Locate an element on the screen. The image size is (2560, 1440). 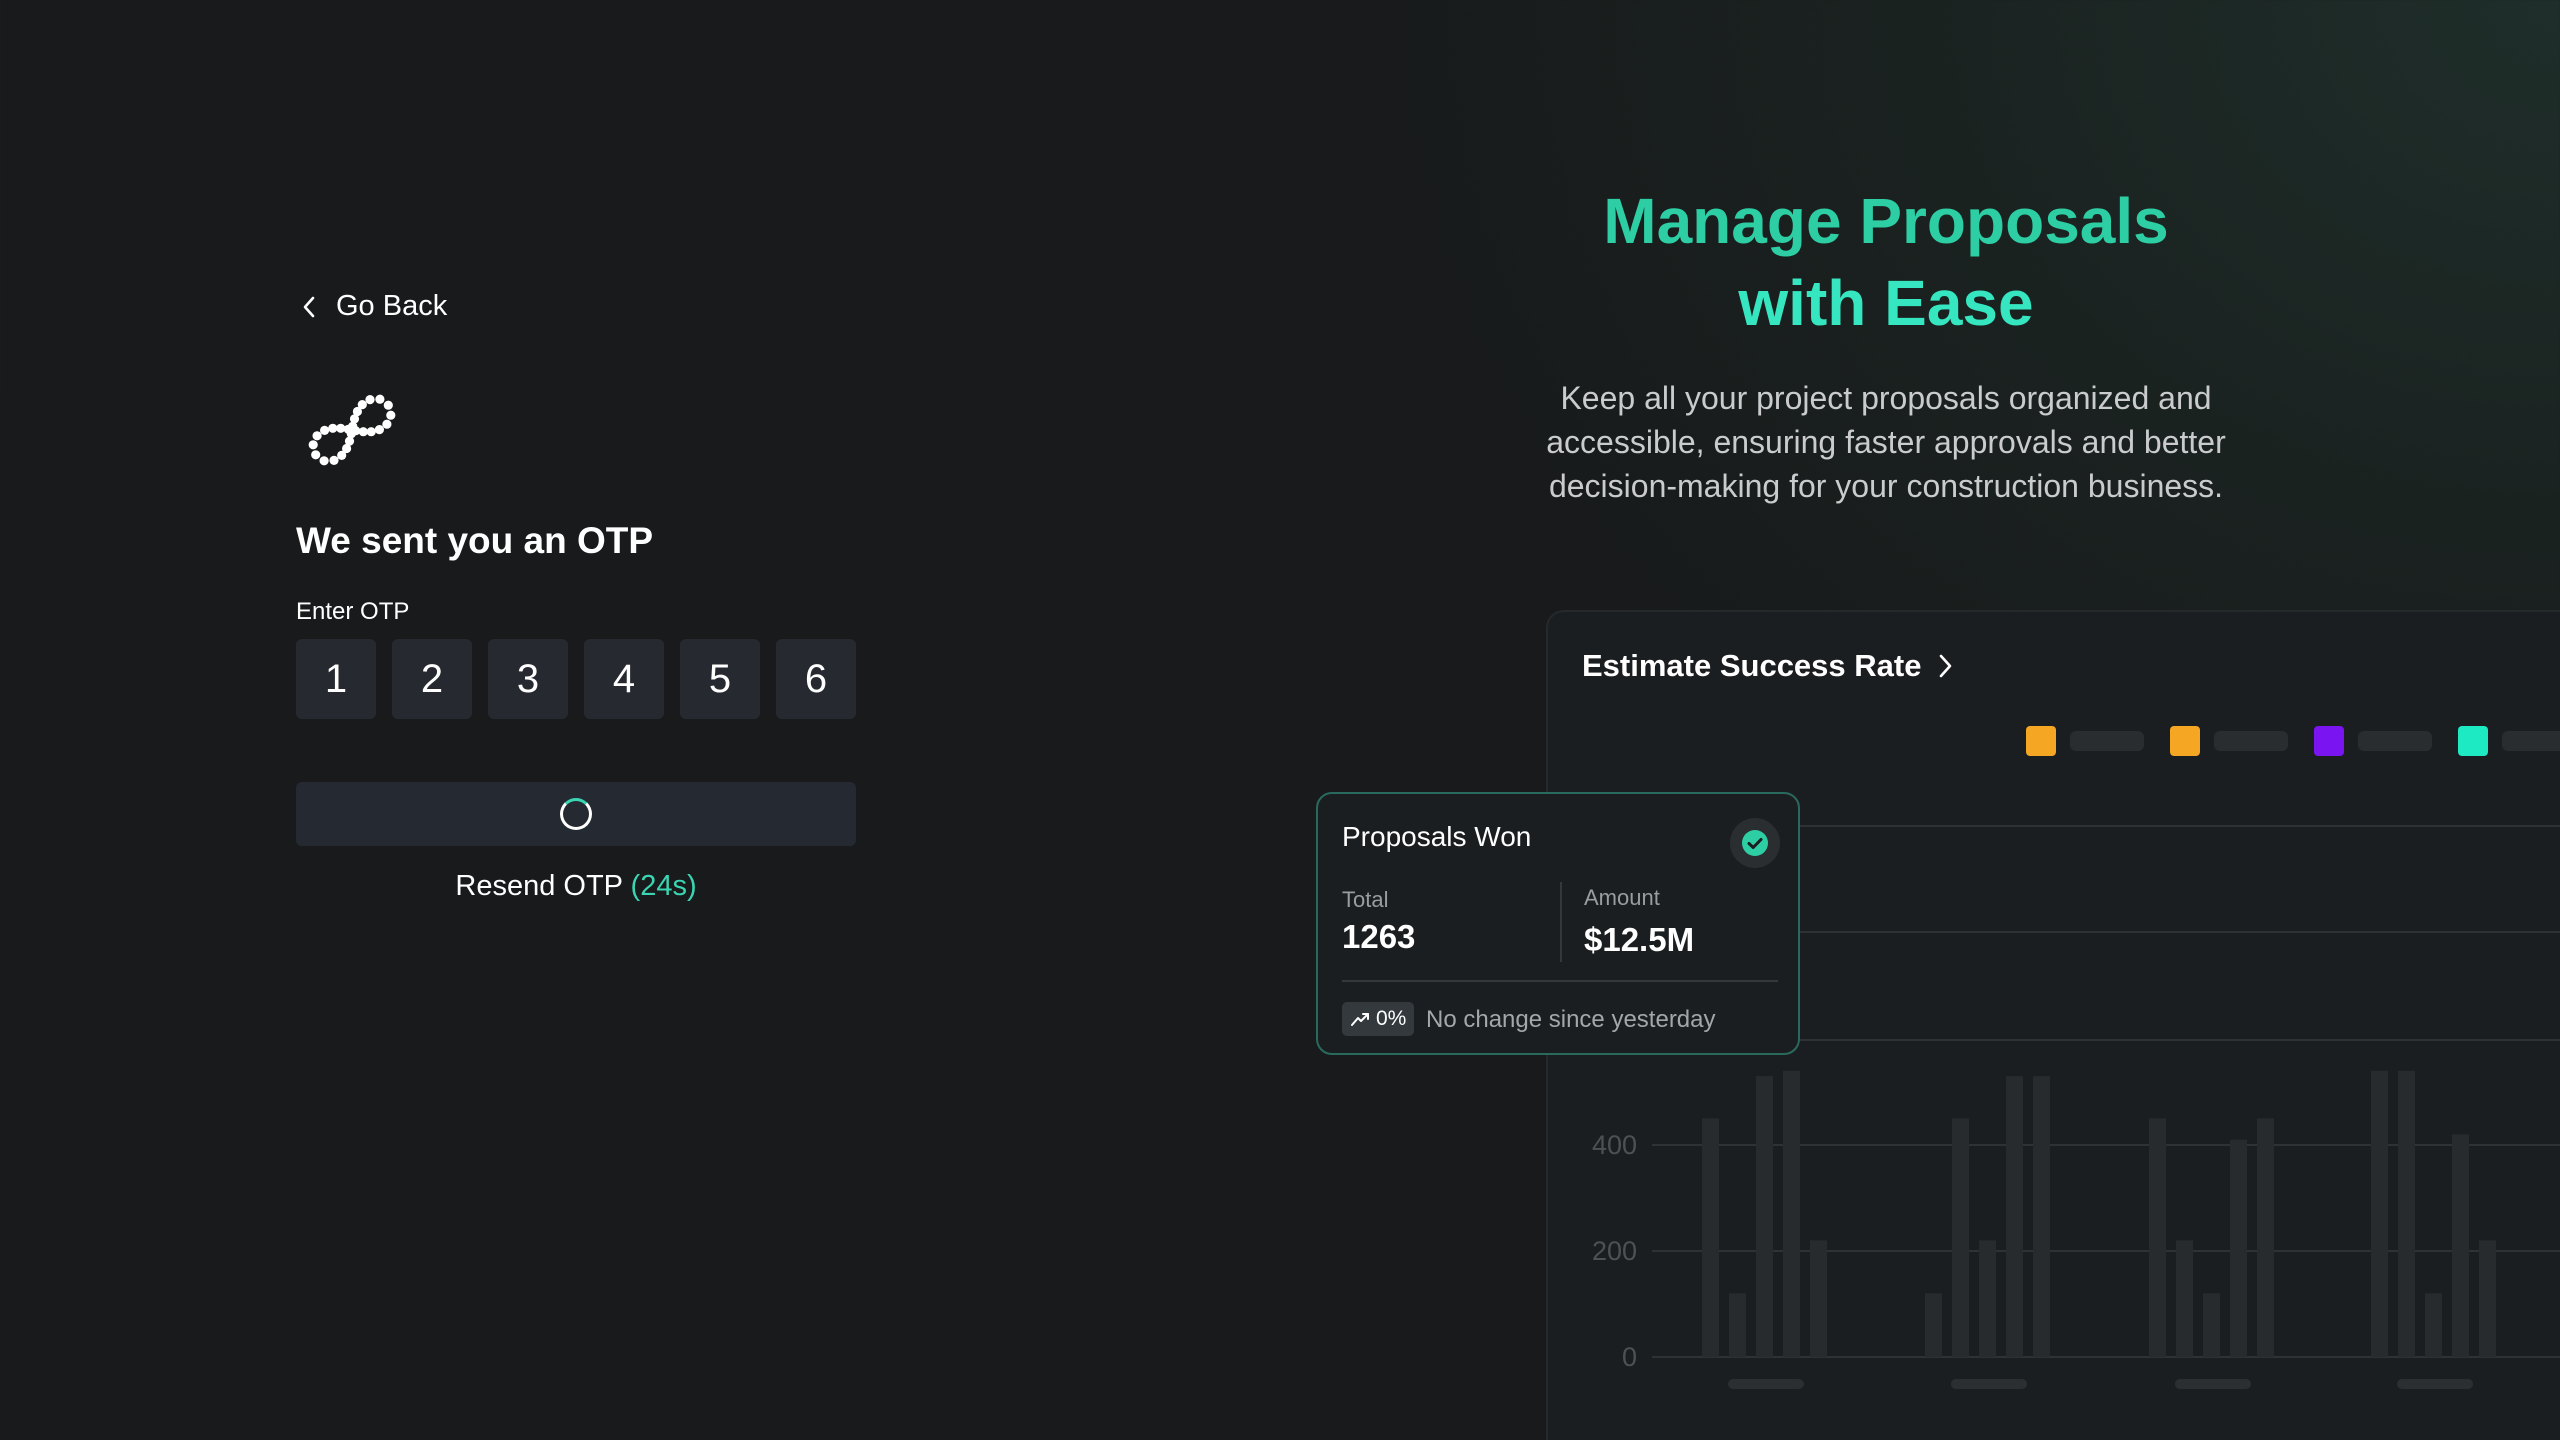
amount-value: $12.5M is located at coordinates (1639, 939).